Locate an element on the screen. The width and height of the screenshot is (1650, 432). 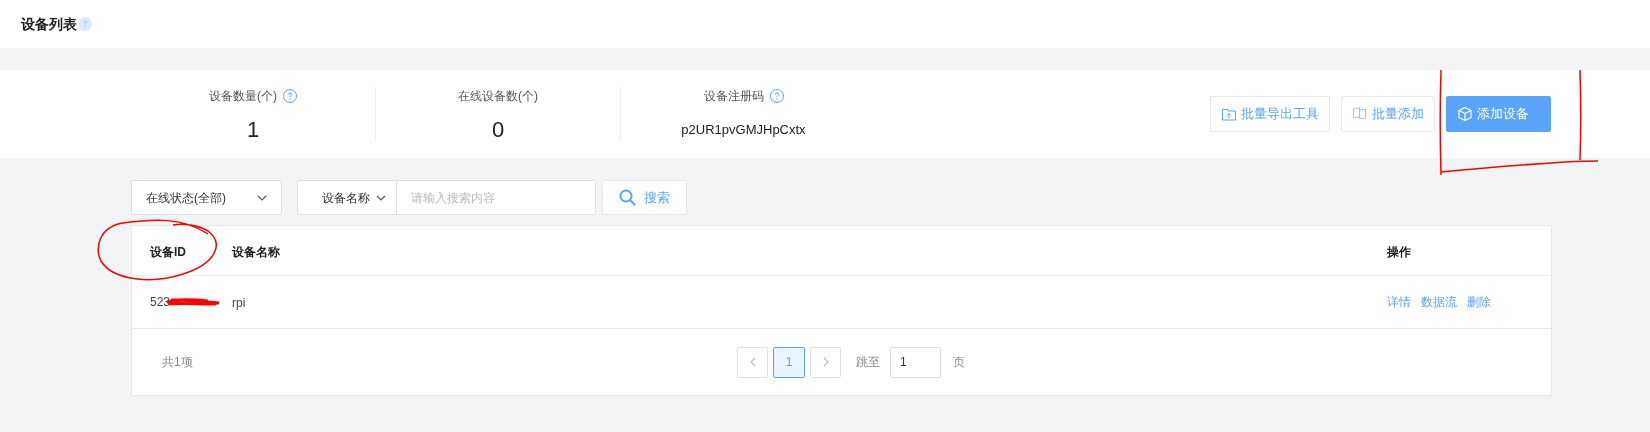
stacked-cards-icon is located at coordinates (1360, 114).